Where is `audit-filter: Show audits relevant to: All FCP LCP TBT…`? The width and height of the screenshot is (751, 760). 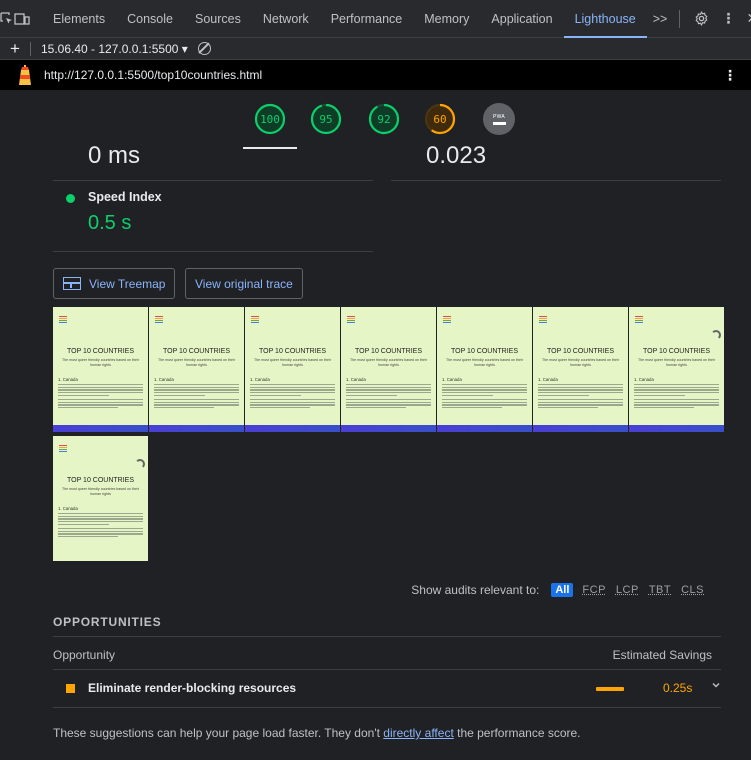
audit-filter: Show audits relevant to: All FCP LCP TBT… is located at coordinates (557, 590).